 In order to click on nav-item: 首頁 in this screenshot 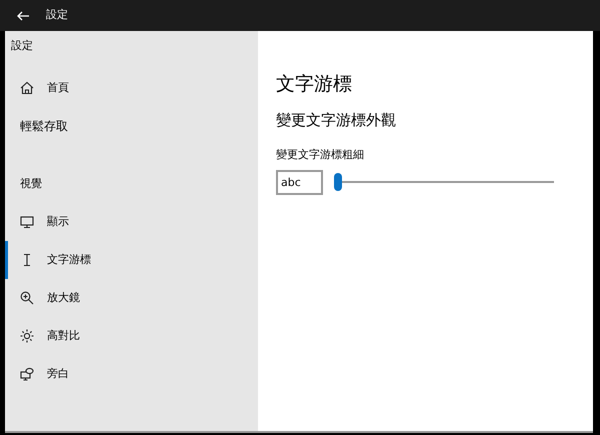, I will do `click(131, 88)`.